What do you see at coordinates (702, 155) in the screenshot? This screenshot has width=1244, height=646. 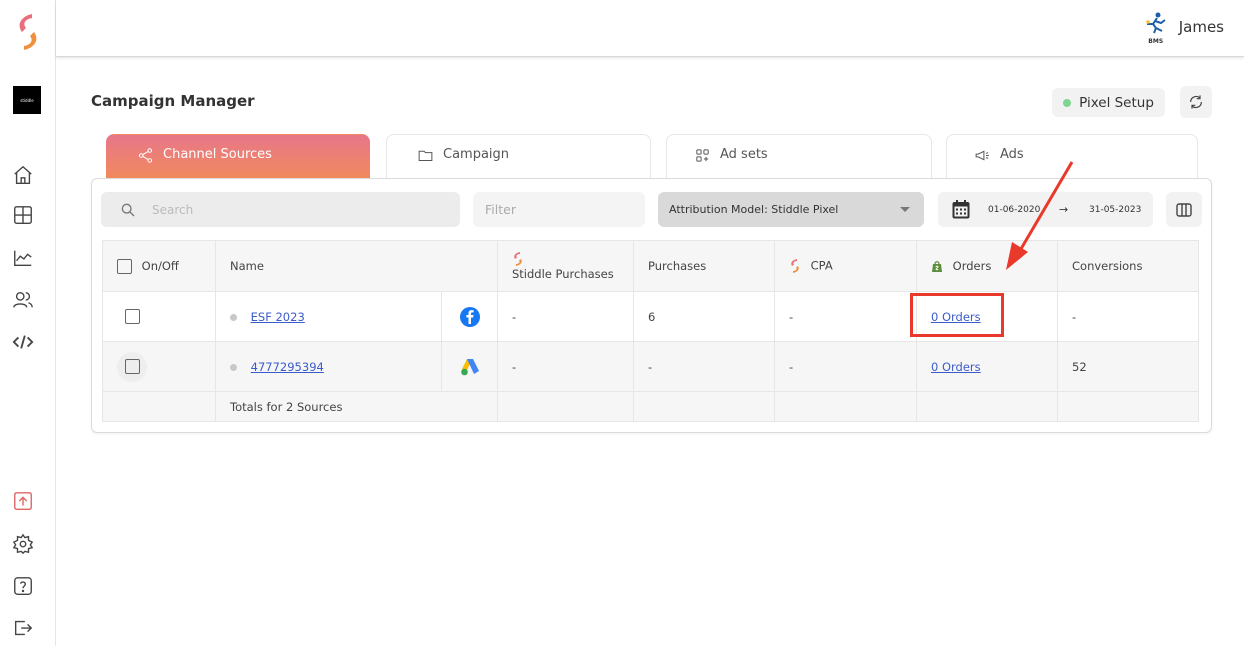 I see `grid-plus-icon` at bounding box center [702, 155].